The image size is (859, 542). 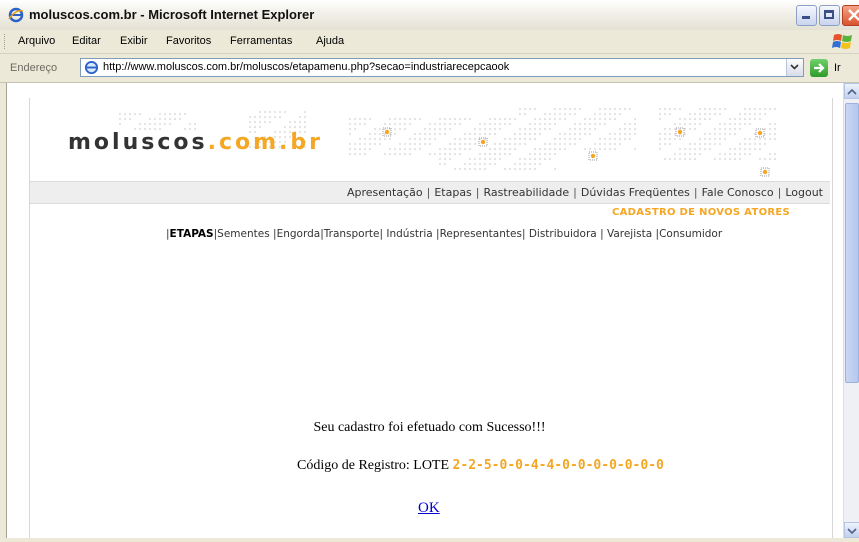 I want to click on menu-ajuda: Ajuda, so click(x=330, y=41).